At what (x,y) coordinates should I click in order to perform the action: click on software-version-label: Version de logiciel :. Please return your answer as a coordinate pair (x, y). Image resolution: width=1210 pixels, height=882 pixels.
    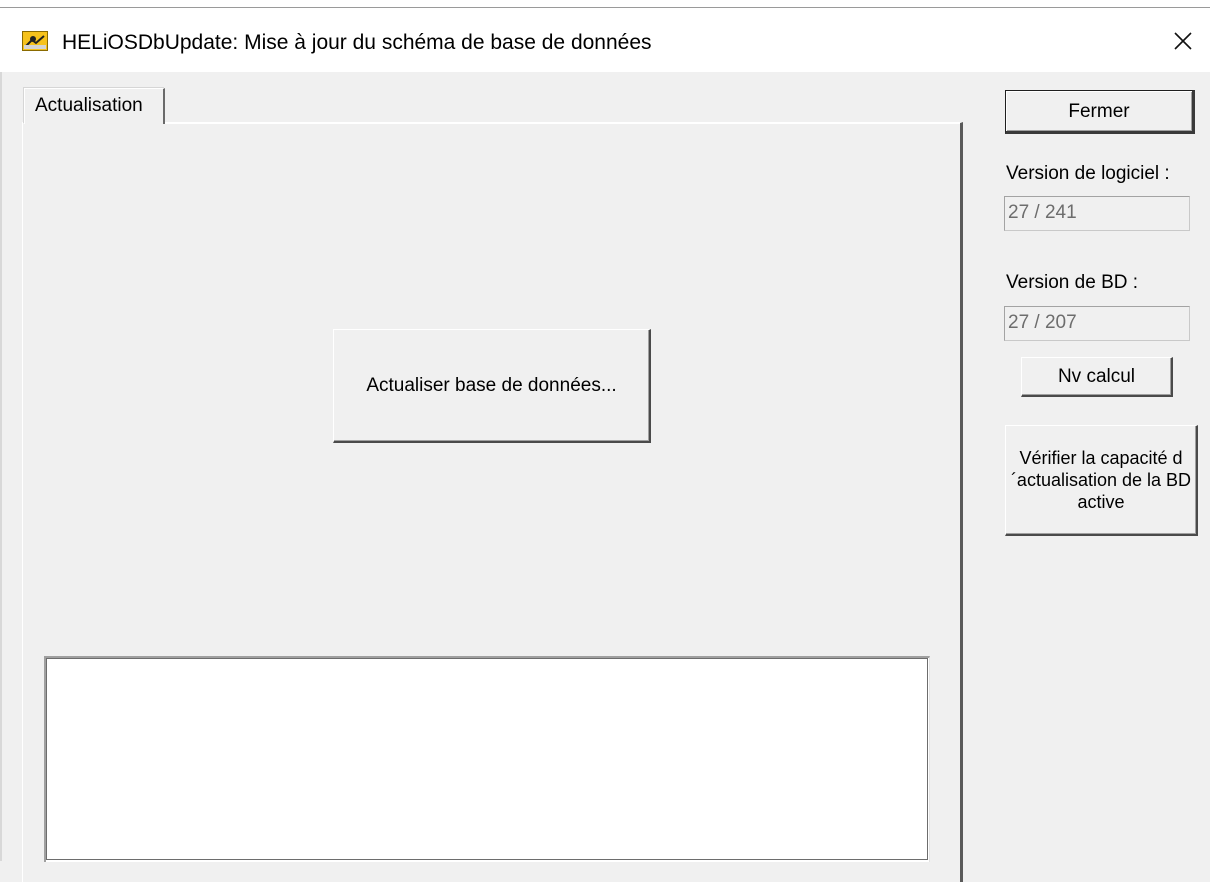
    Looking at the image, I should click on (1088, 173).